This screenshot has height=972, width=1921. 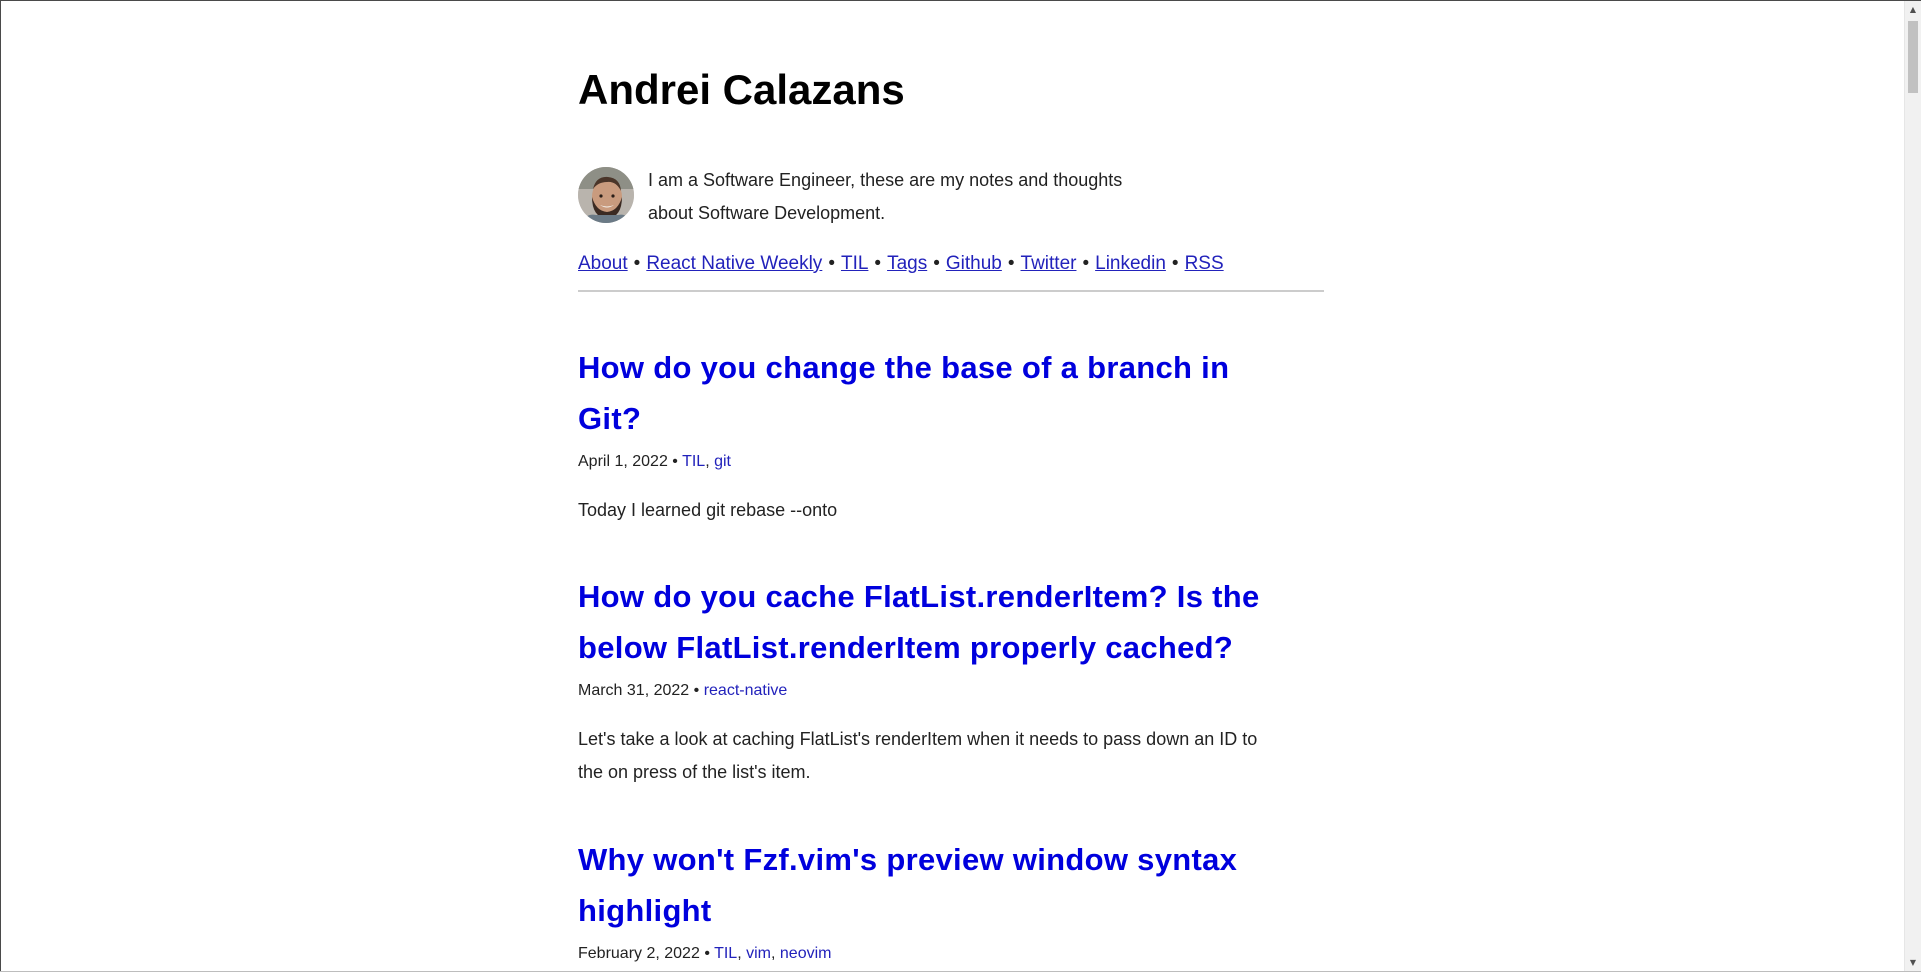 I want to click on post-date: February 2, 2022, so click(x=639, y=953).